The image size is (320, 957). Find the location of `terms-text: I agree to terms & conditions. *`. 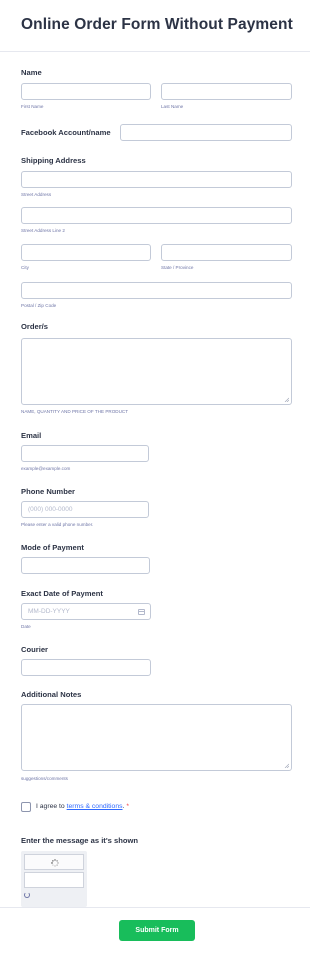

terms-text: I agree to terms & conditions. * is located at coordinates (82, 806).